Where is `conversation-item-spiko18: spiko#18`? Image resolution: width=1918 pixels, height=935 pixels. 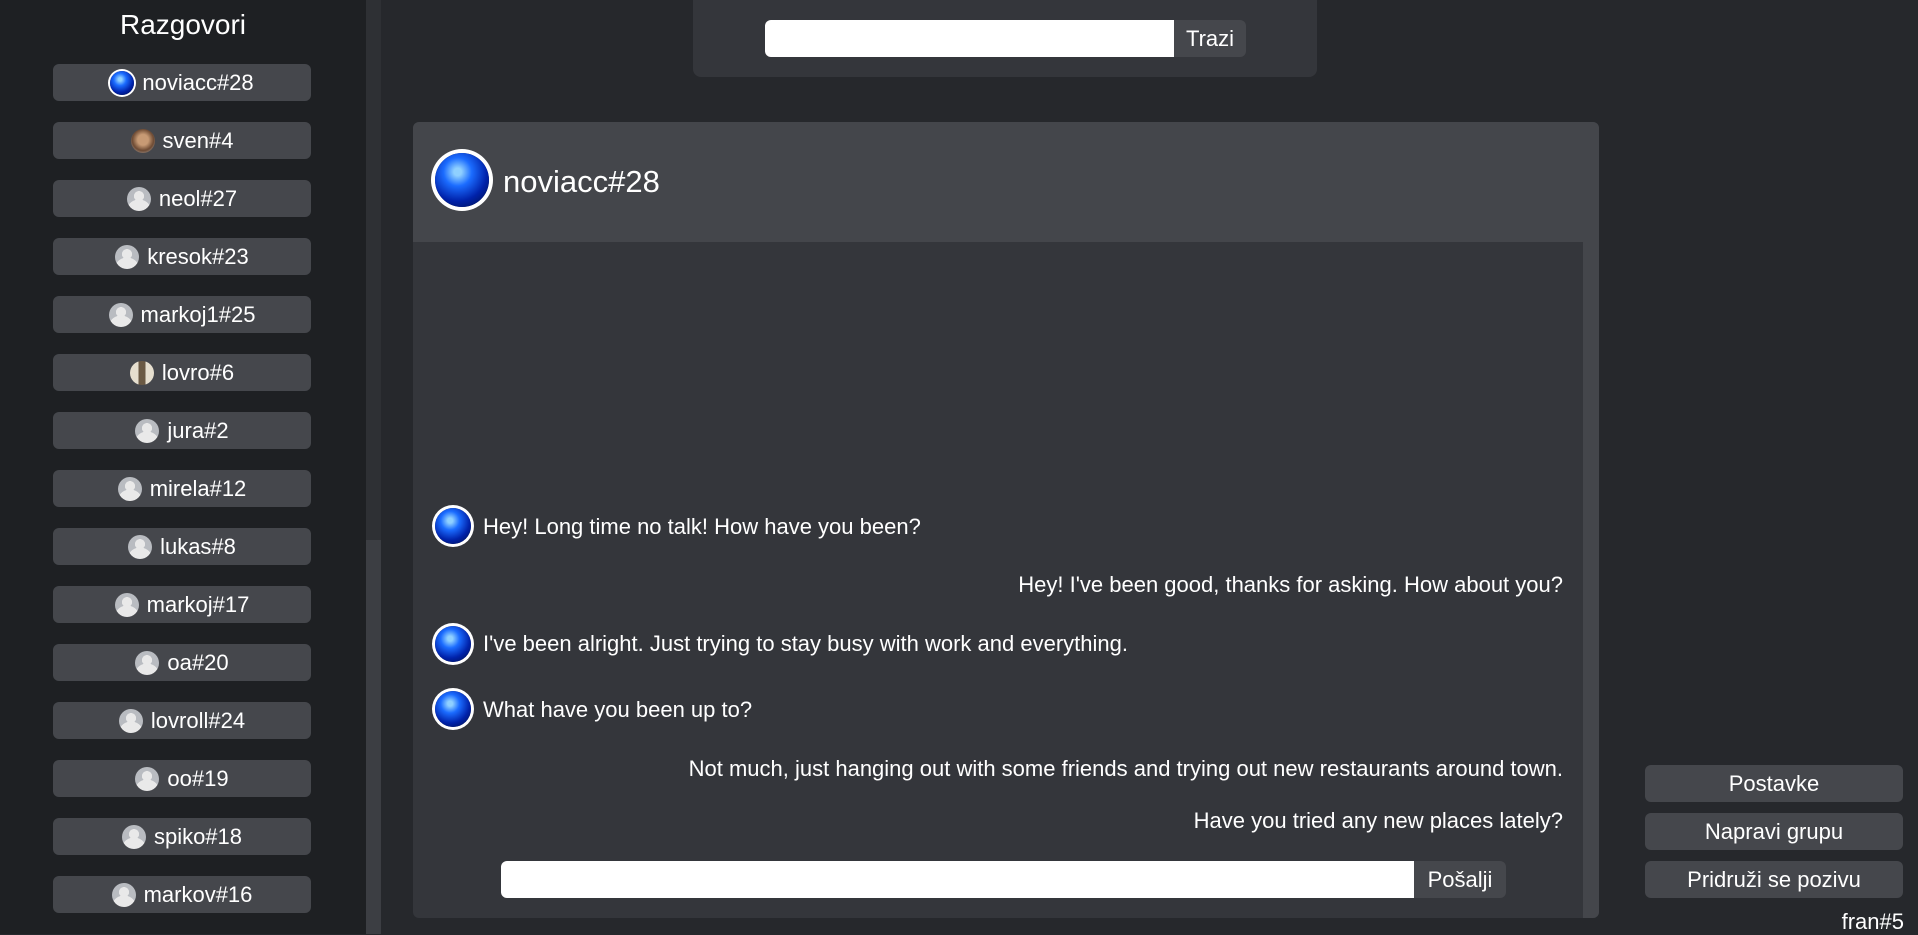
conversation-item-spiko18: spiko#18 is located at coordinates (182, 836).